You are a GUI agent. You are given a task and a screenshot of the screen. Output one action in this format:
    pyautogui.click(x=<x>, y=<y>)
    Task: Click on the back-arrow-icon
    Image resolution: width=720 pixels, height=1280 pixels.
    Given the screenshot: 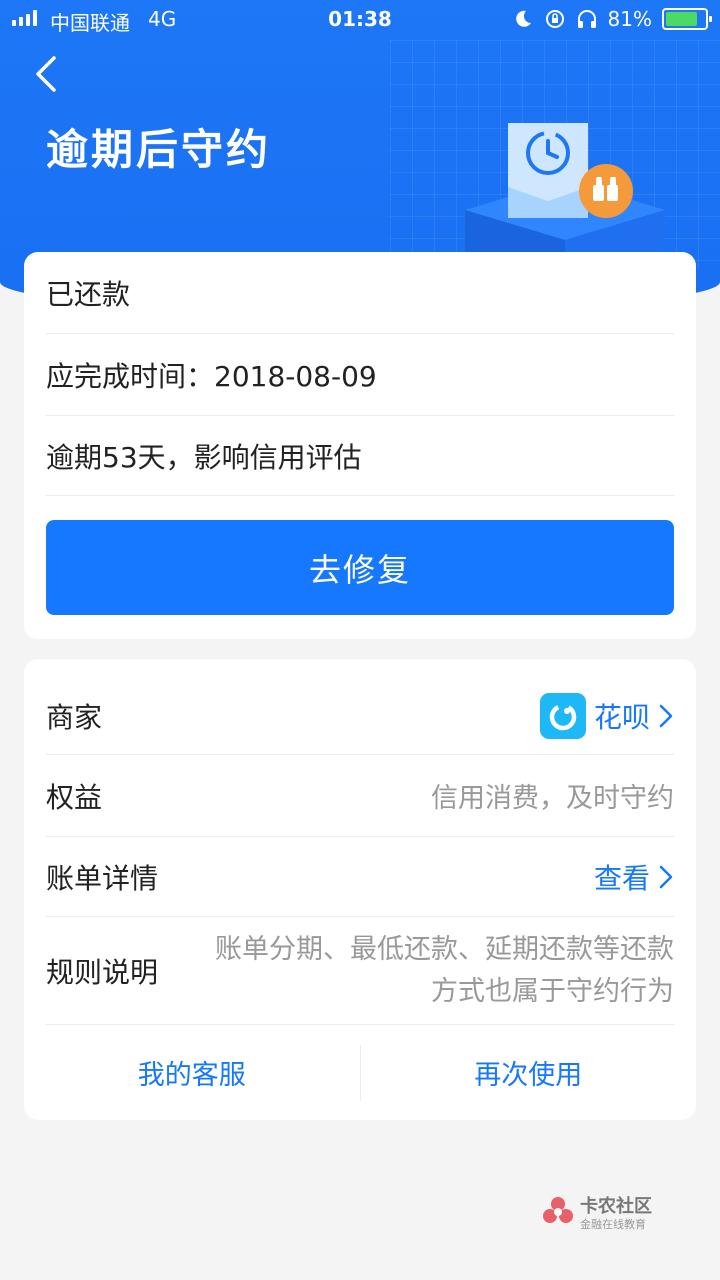 What is the action you would take?
    pyautogui.click(x=48, y=74)
    